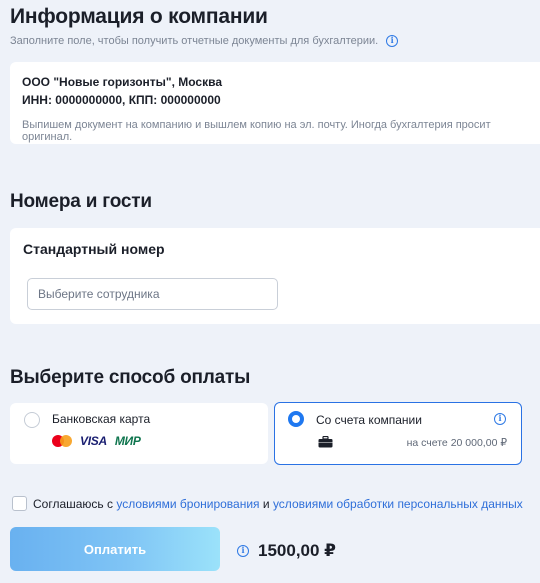 The height and width of the screenshot is (583, 540). I want to click on agreement-checkbox, so click(19, 503).